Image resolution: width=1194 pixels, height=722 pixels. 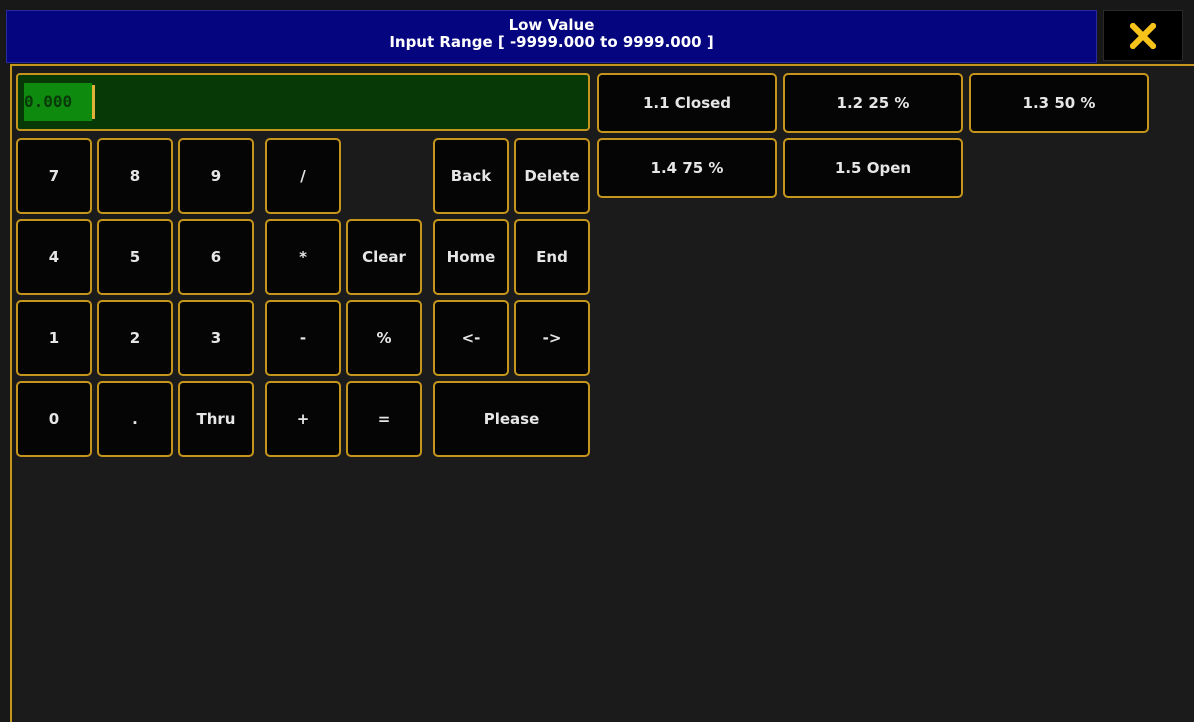 What do you see at coordinates (135, 176) in the screenshot?
I see `key-8: 8` at bounding box center [135, 176].